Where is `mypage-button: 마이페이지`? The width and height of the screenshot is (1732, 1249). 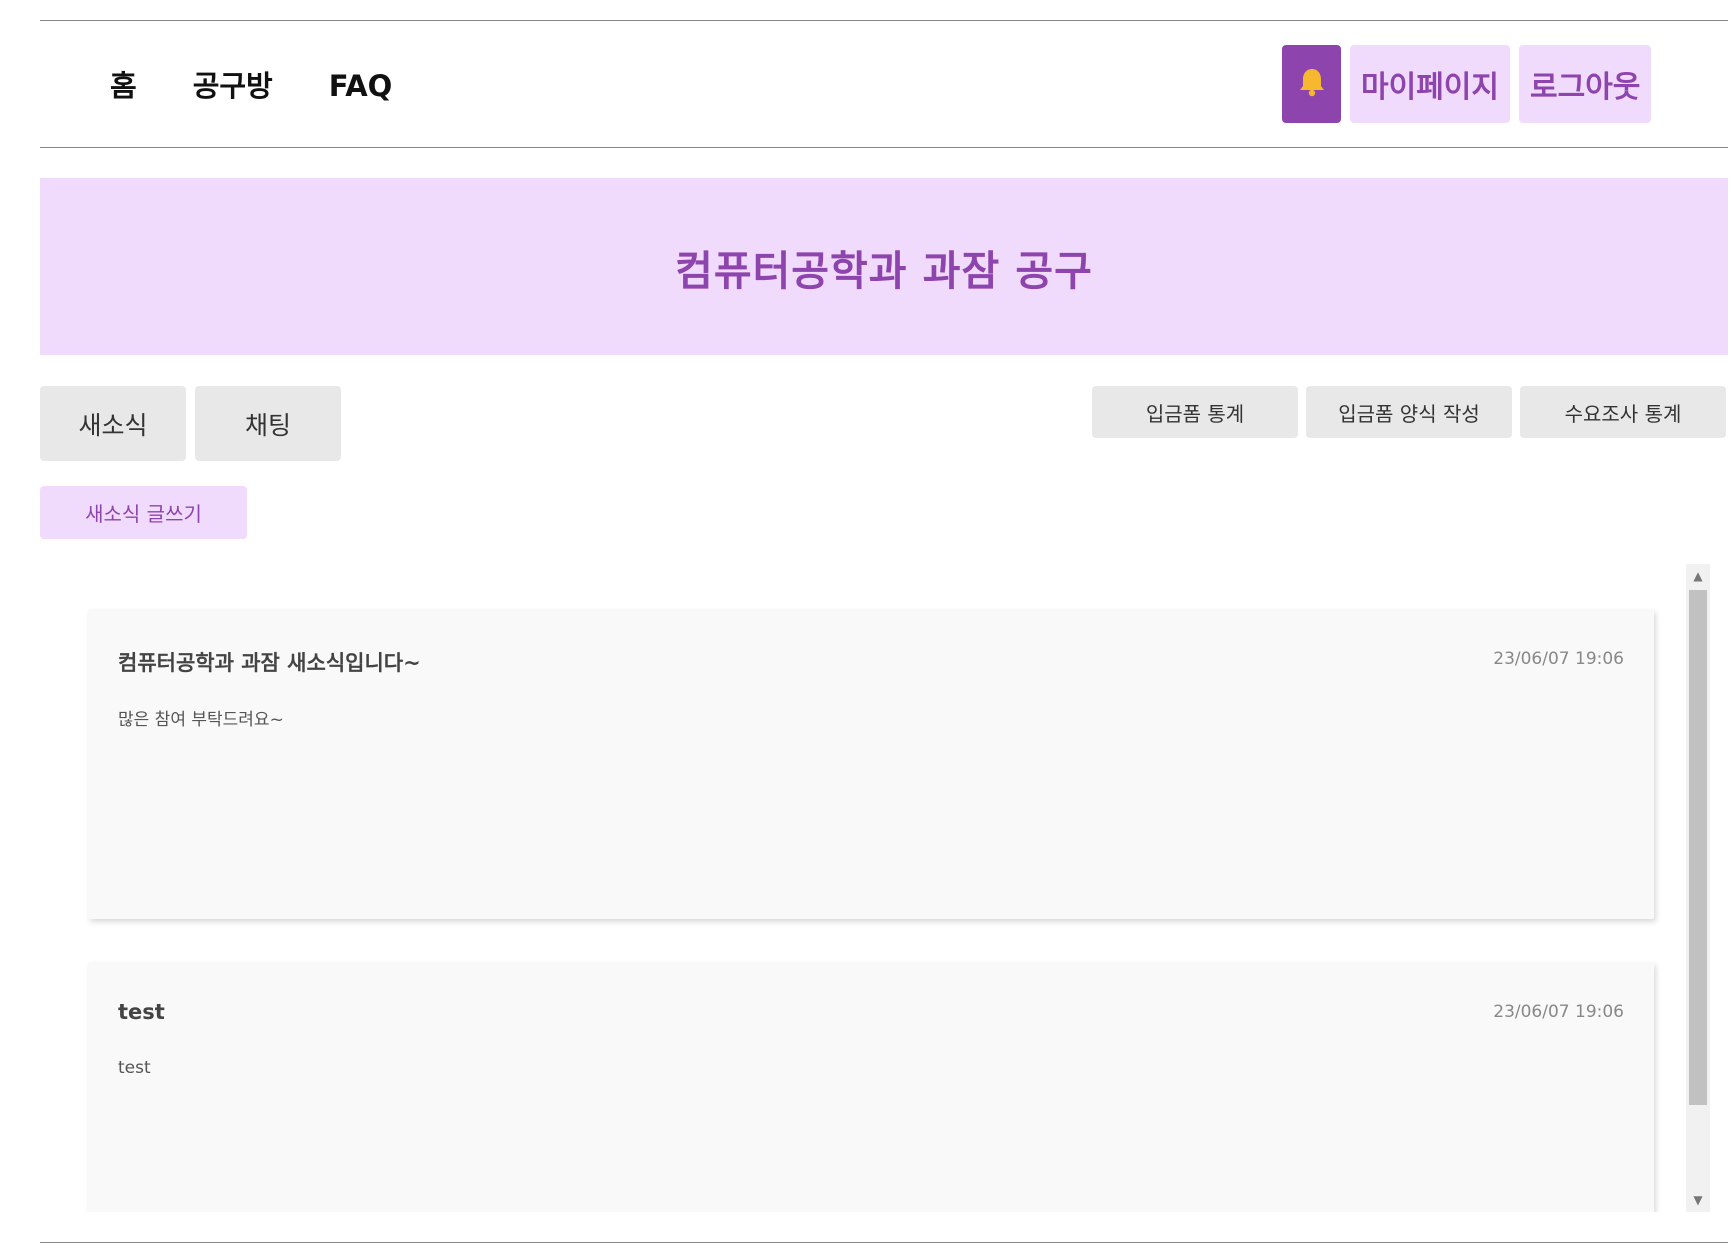
mypage-button: 마이페이지 is located at coordinates (1430, 84).